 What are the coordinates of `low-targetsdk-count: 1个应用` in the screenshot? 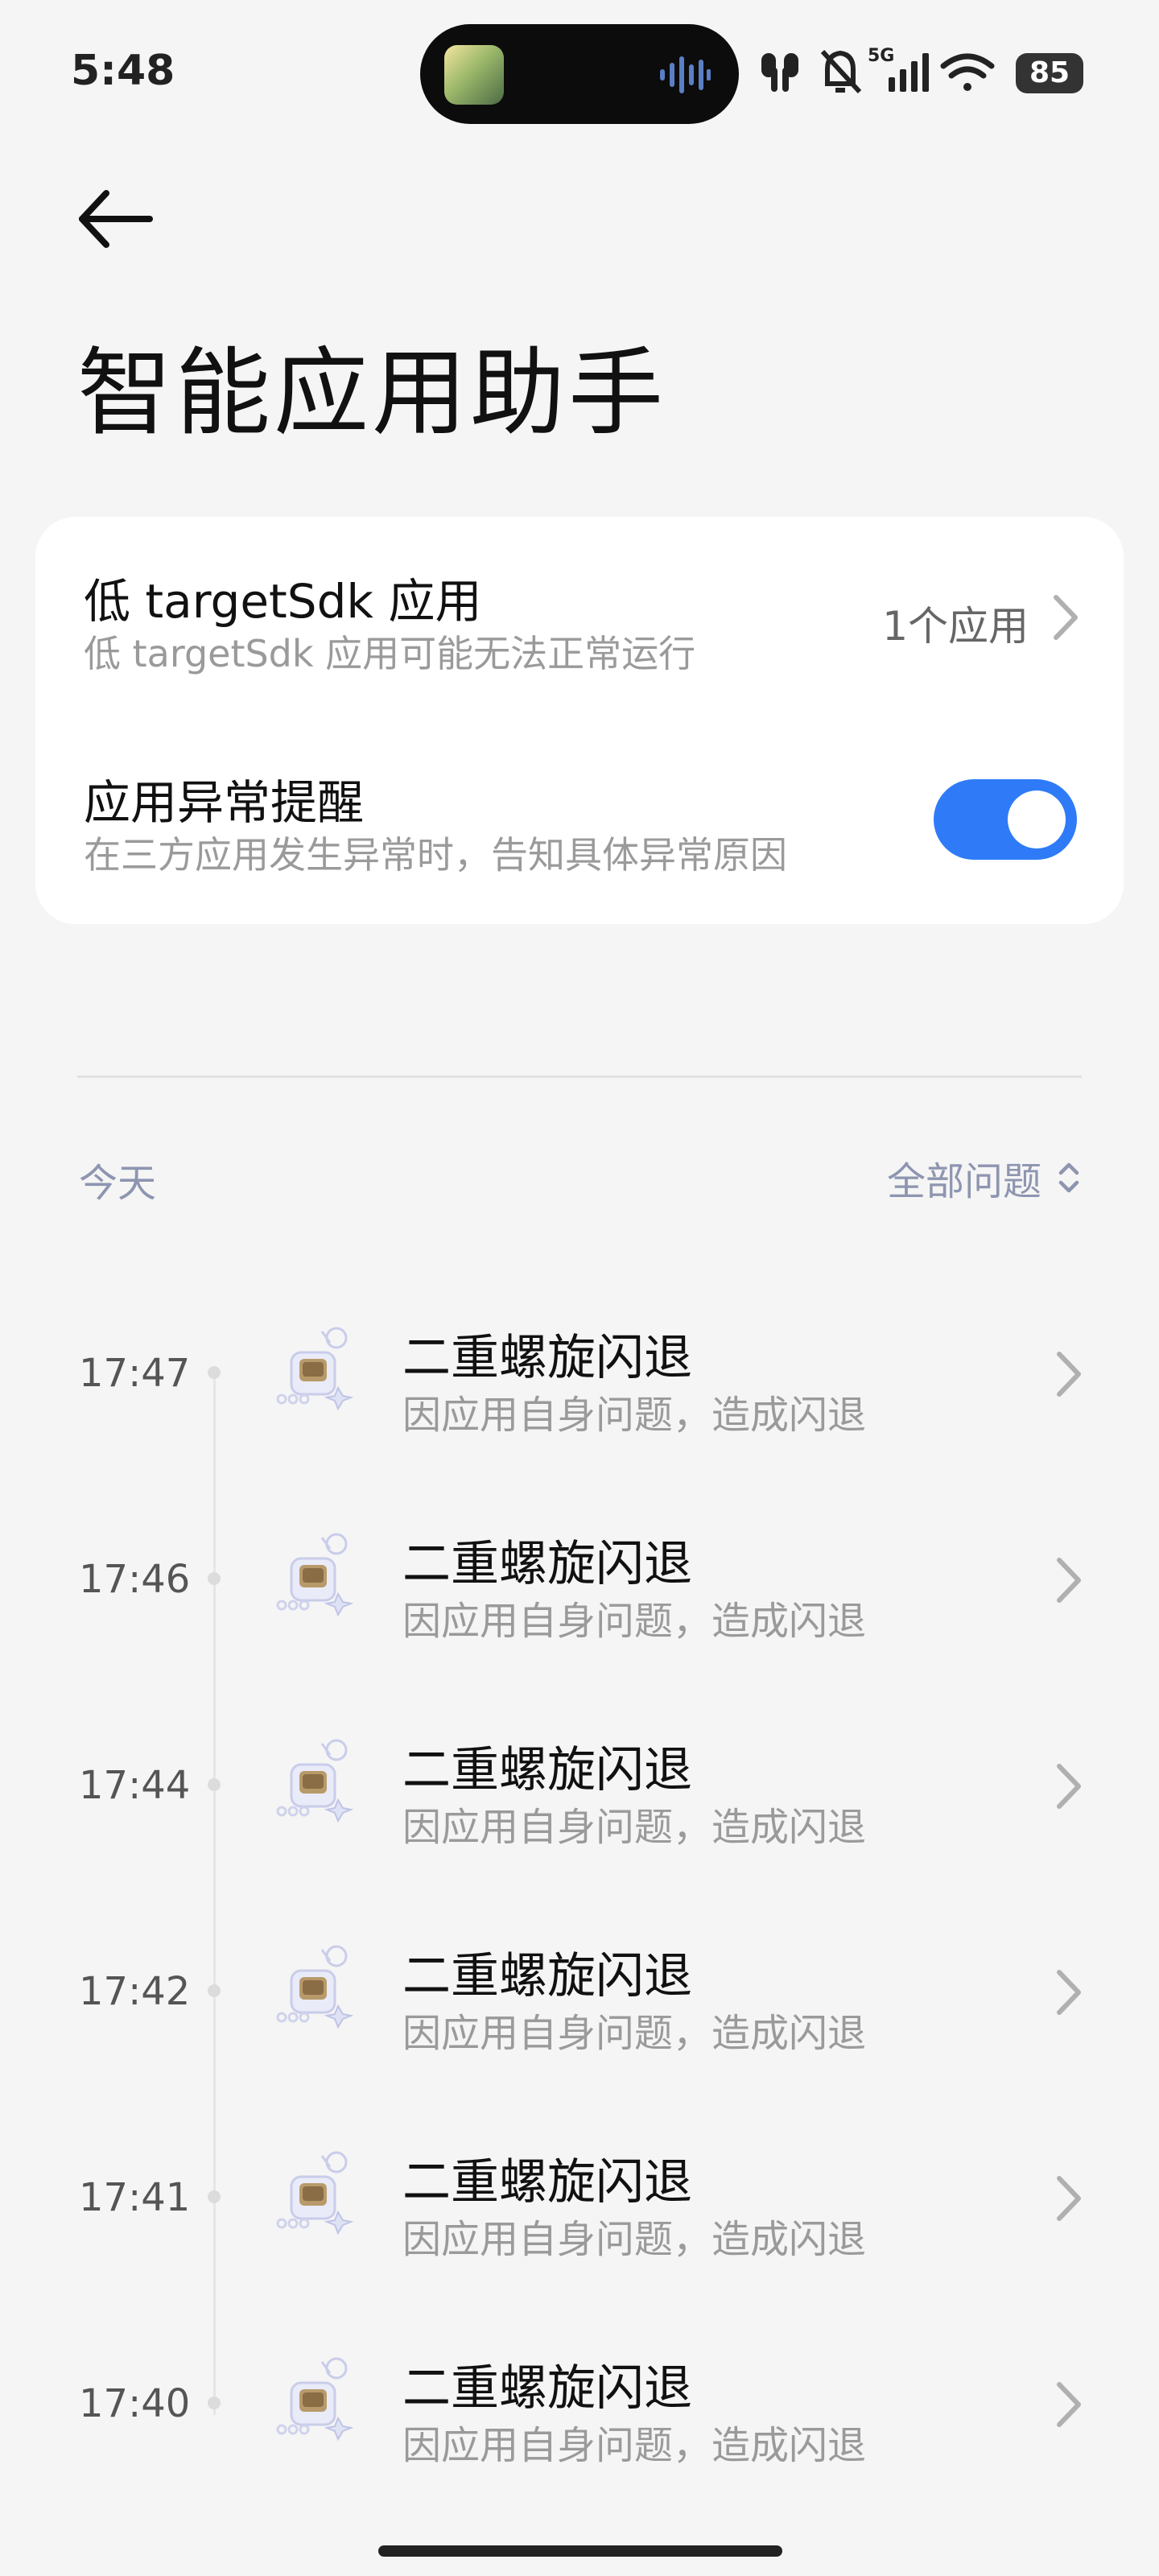 It's located at (955, 626).